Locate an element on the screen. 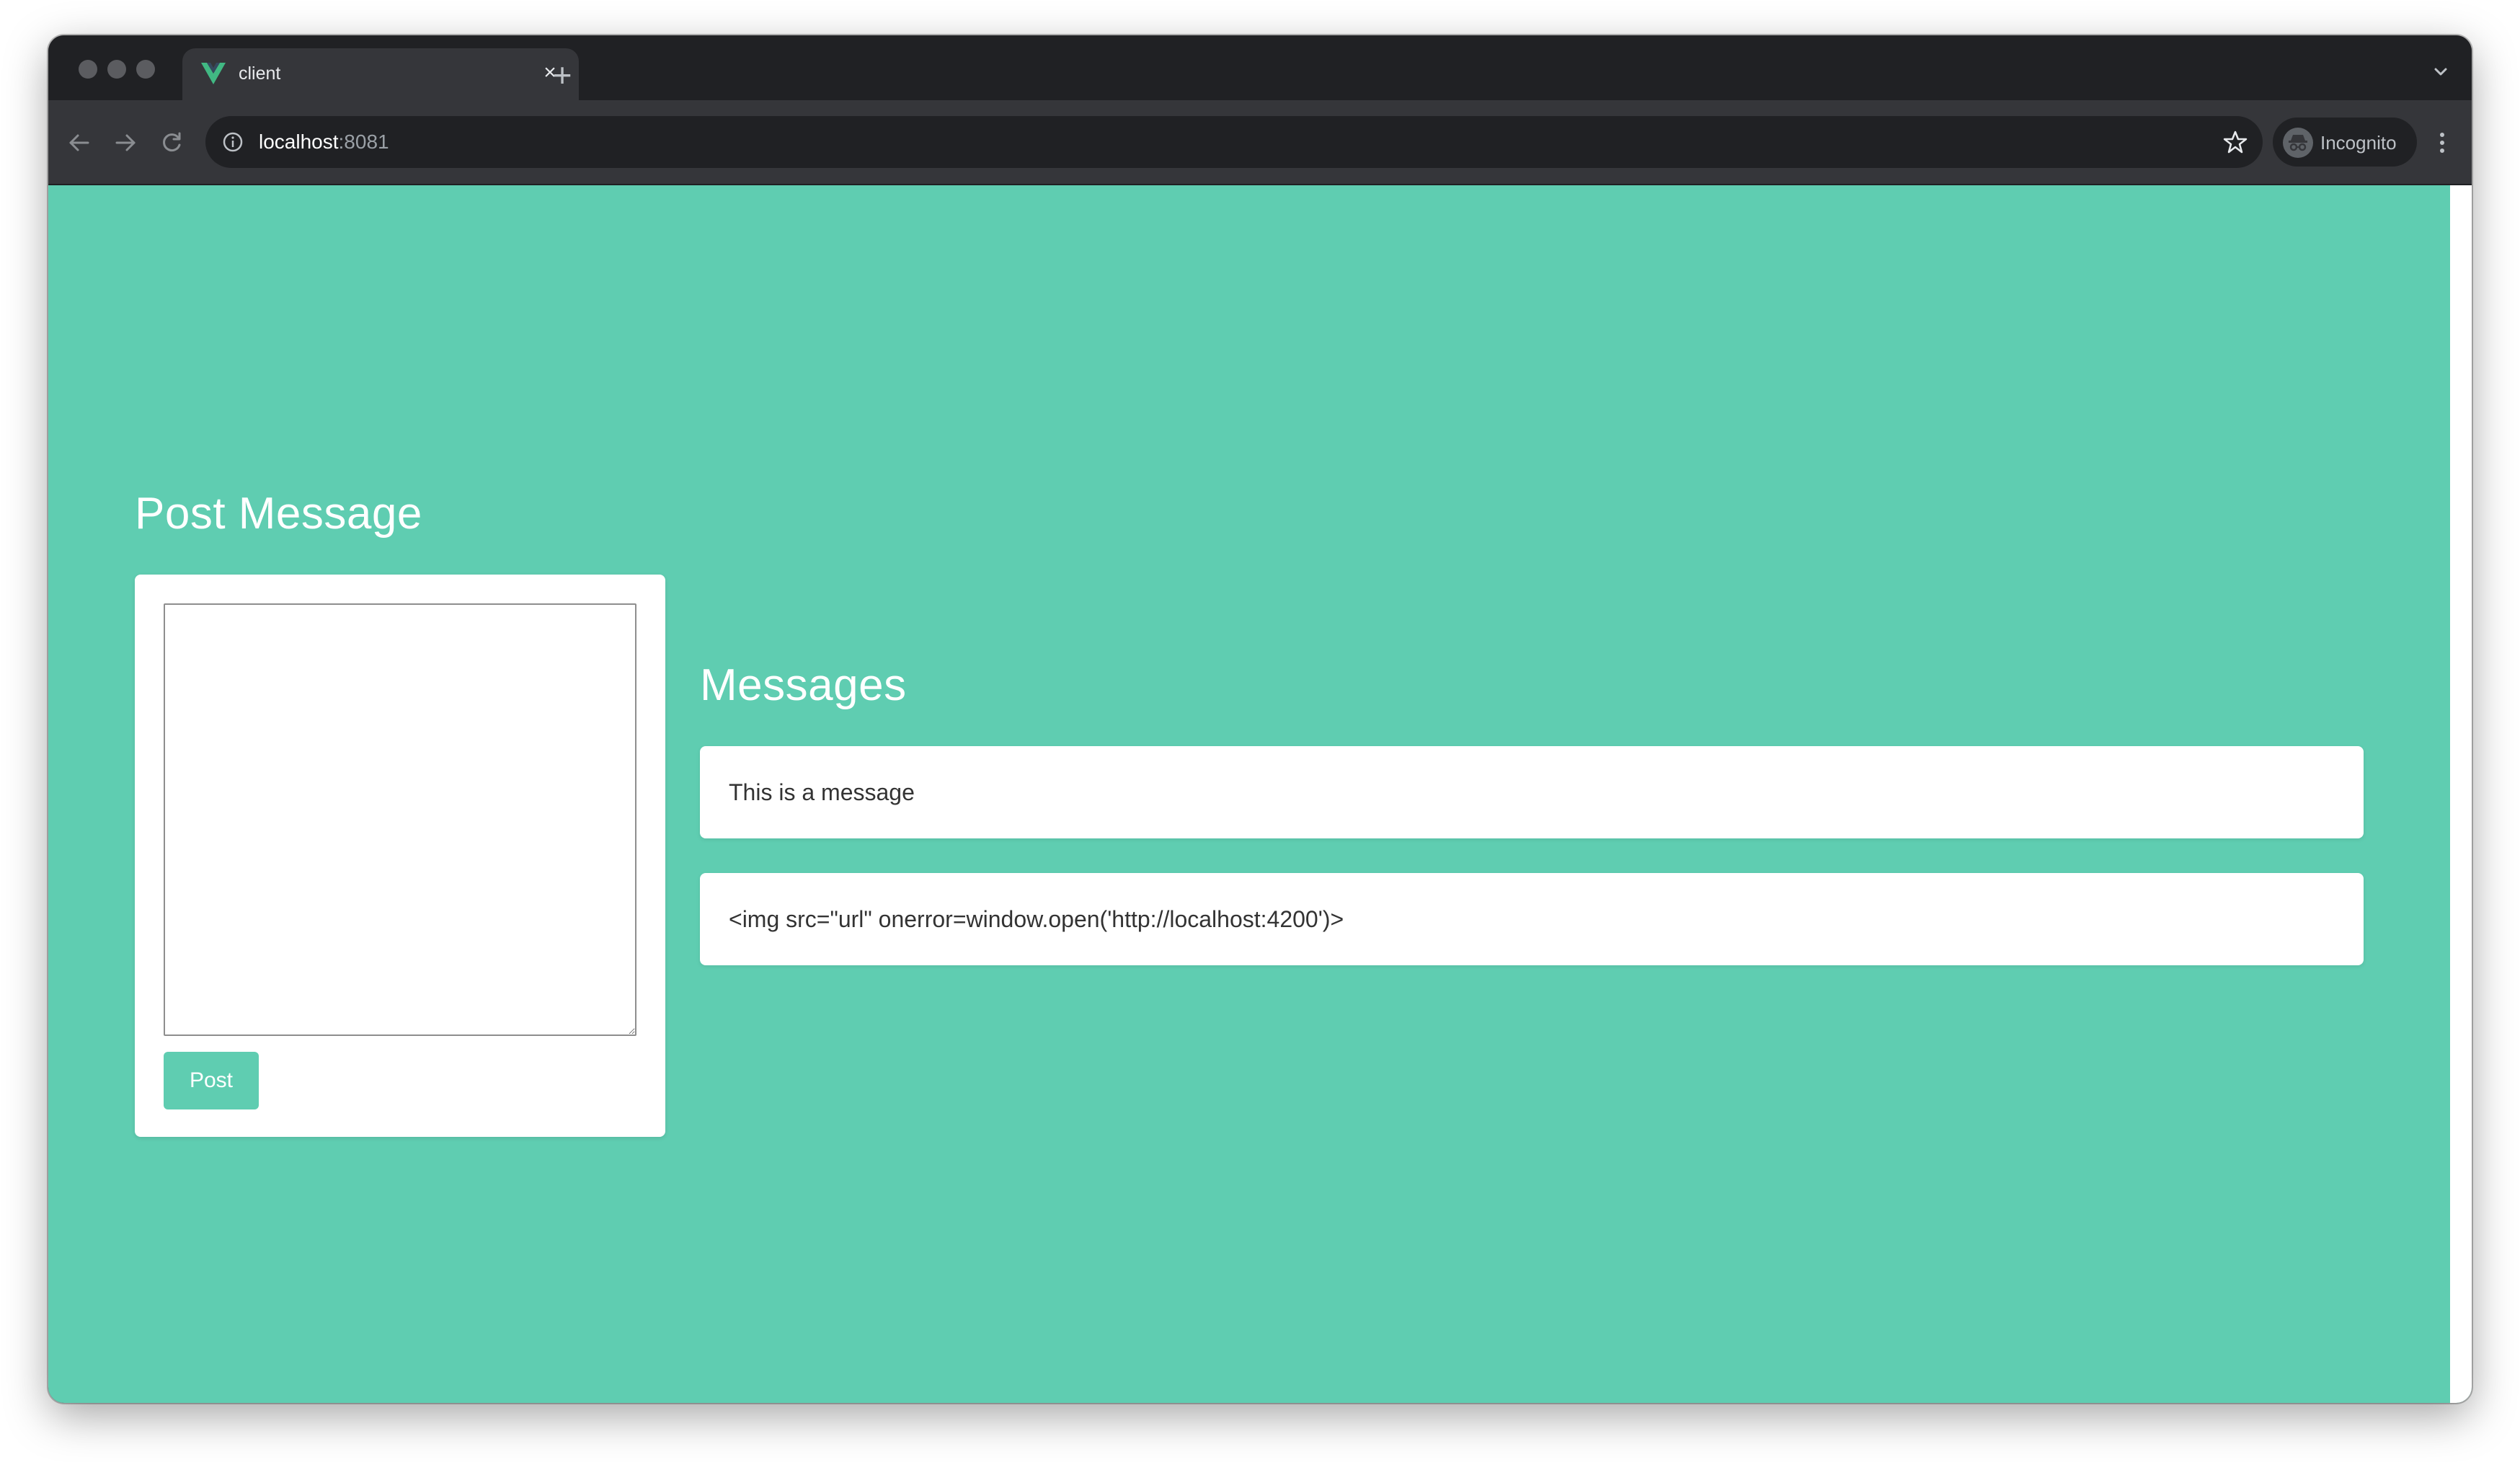  address-bar: localhost:8081 is located at coordinates (1234, 142).